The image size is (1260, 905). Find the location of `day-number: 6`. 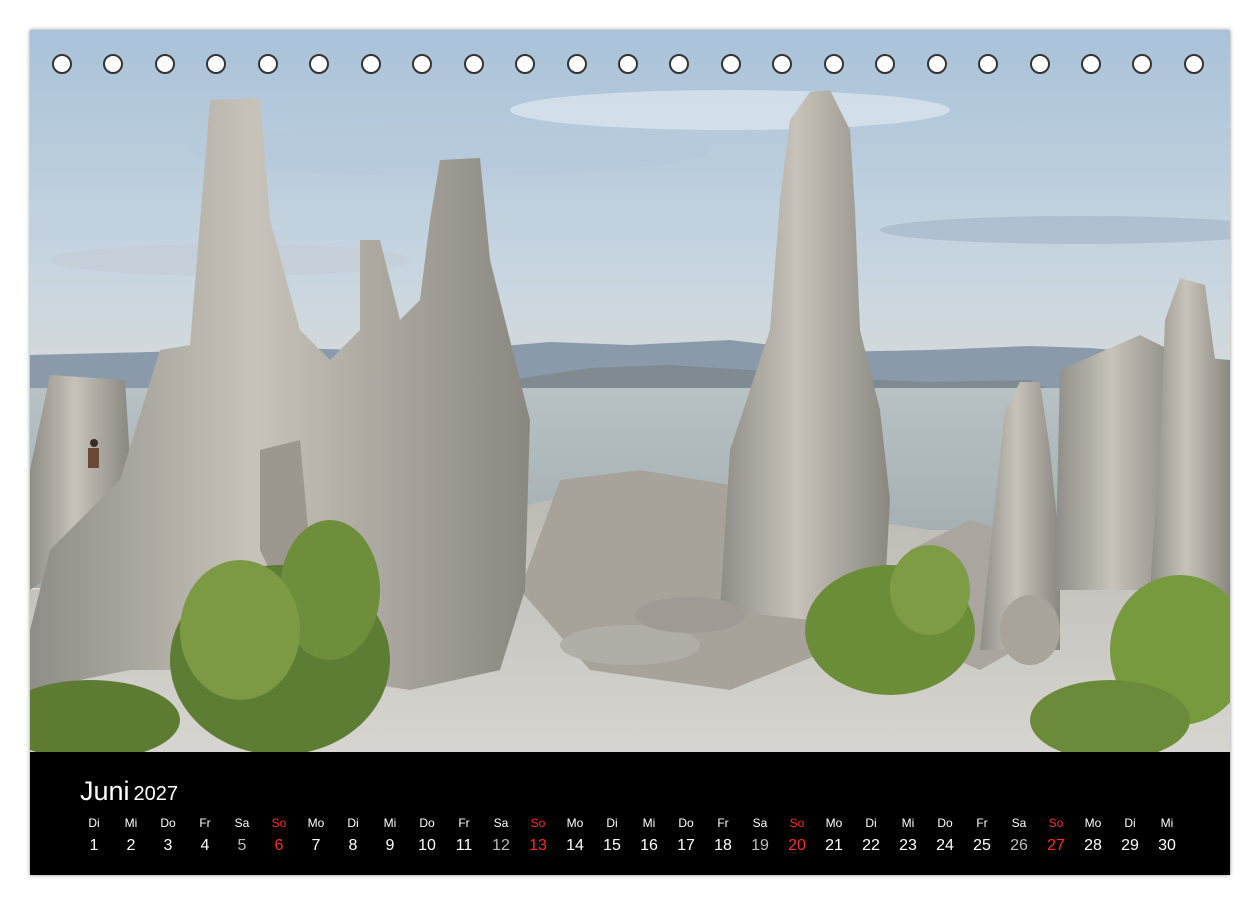

day-number: 6 is located at coordinates (279, 845).